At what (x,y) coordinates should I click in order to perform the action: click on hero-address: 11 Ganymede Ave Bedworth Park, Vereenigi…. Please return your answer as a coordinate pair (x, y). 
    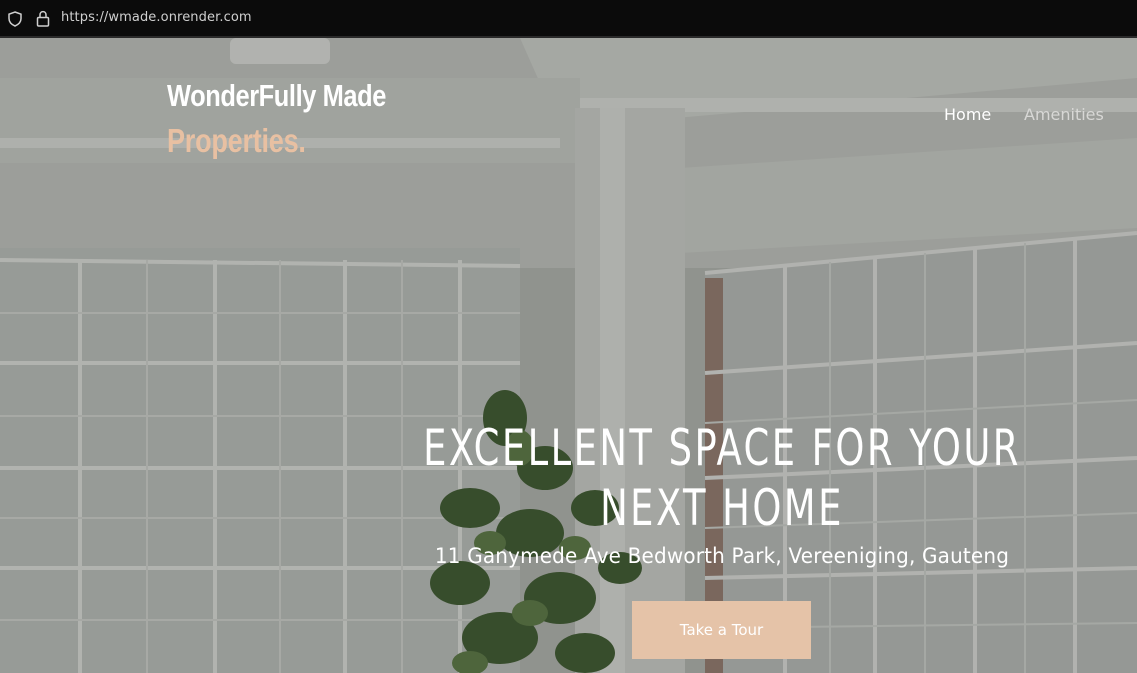
    Looking at the image, I should click on (722, 556).